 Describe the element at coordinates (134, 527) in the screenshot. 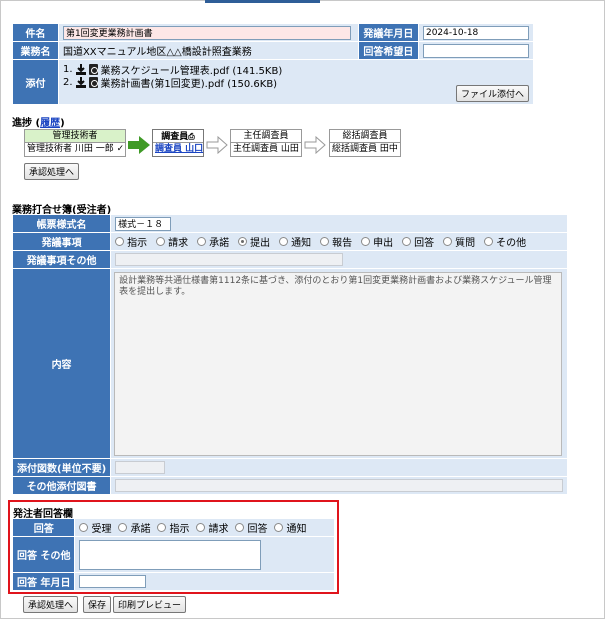

I see `answer-radio: 承諾` at that location.